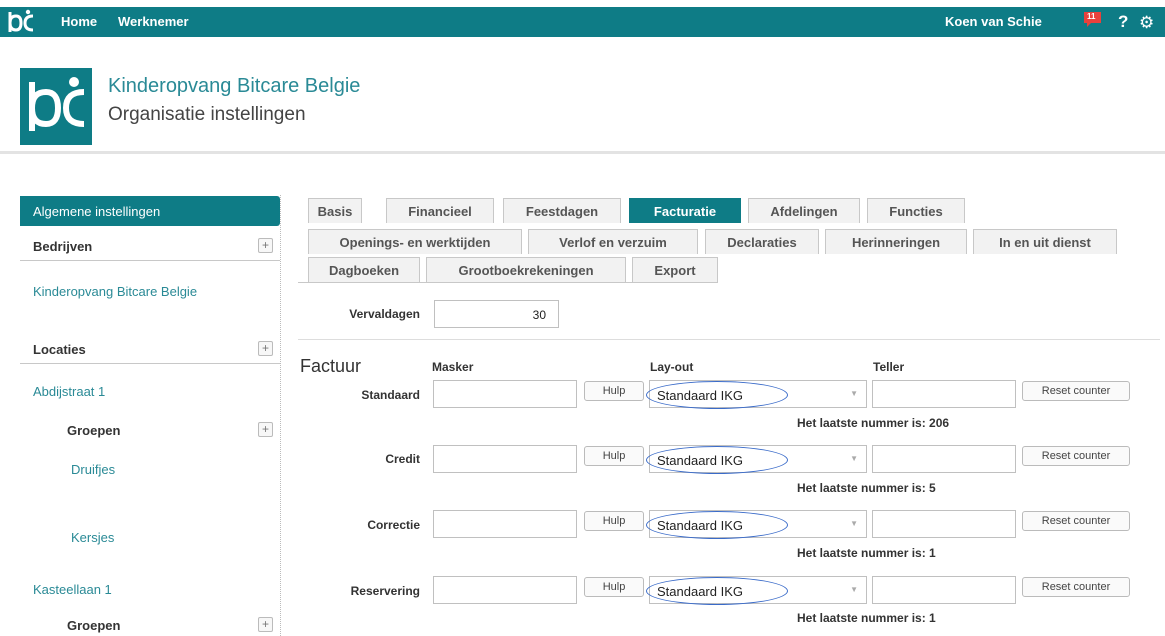  Describe the element at coordinates (280, 415) in the screenshot. I see `sidebar-divider` at that location.